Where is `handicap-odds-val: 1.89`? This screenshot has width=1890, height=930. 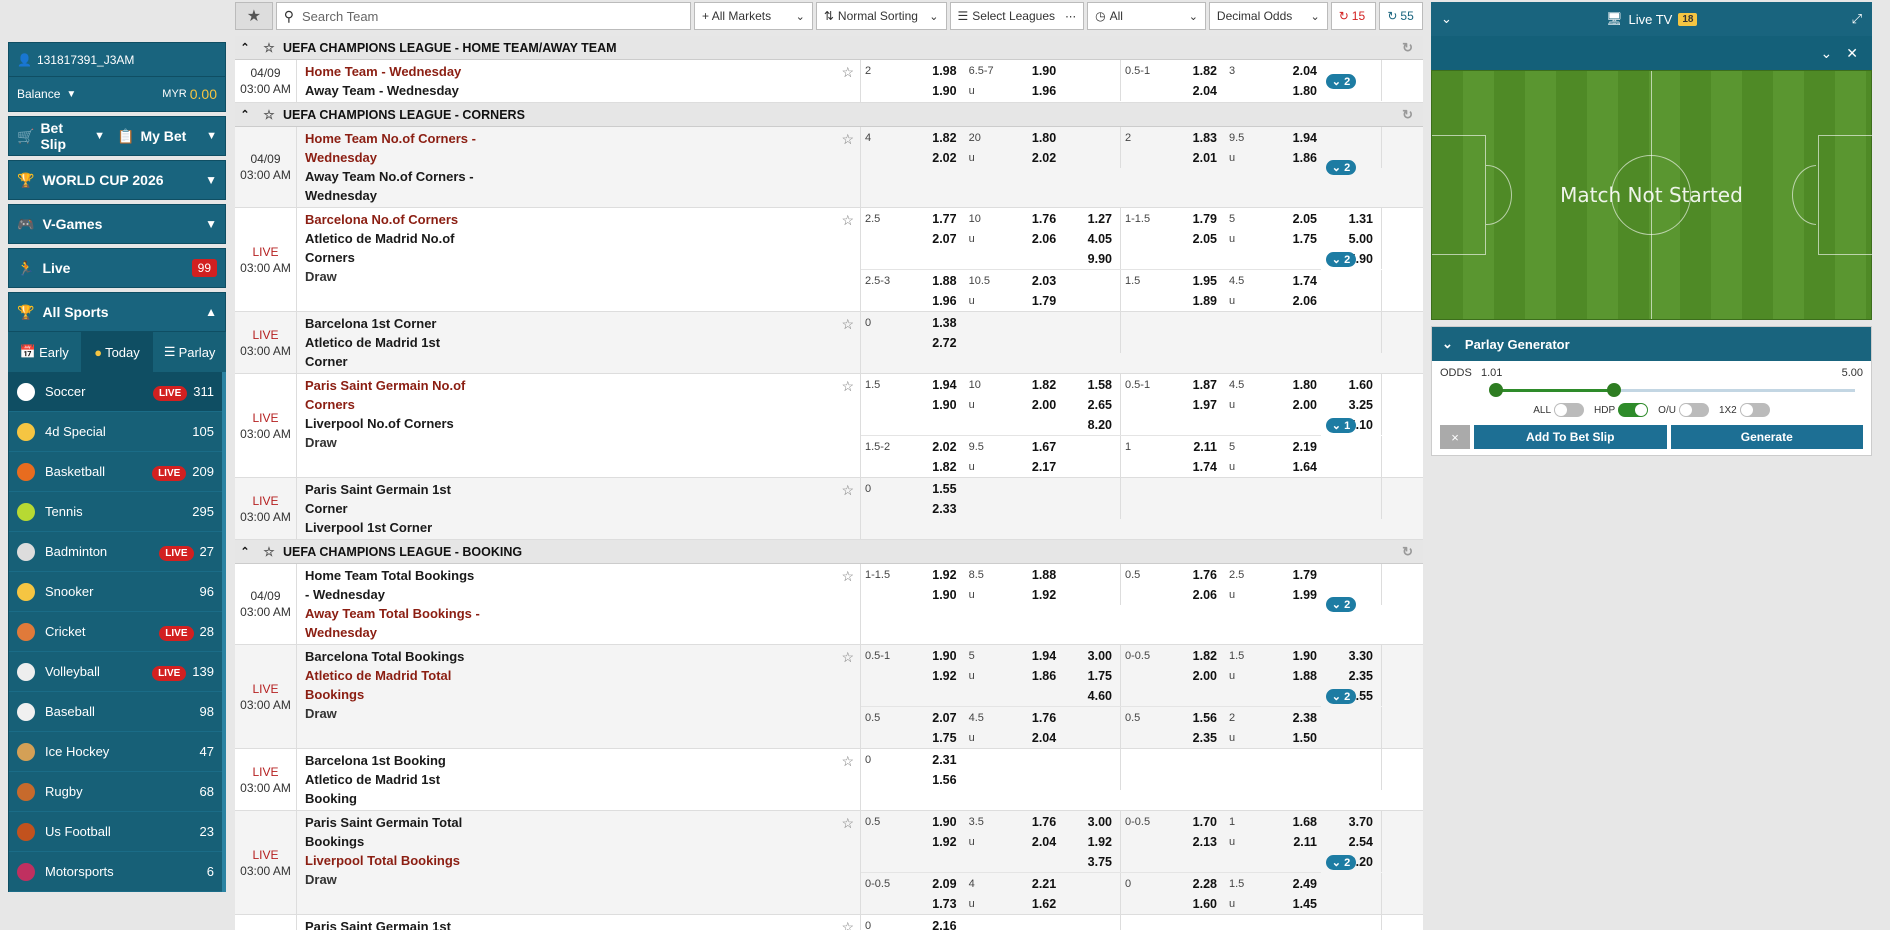 handicap-odds-val: 1.89 is located at coordinates (1190, 301).